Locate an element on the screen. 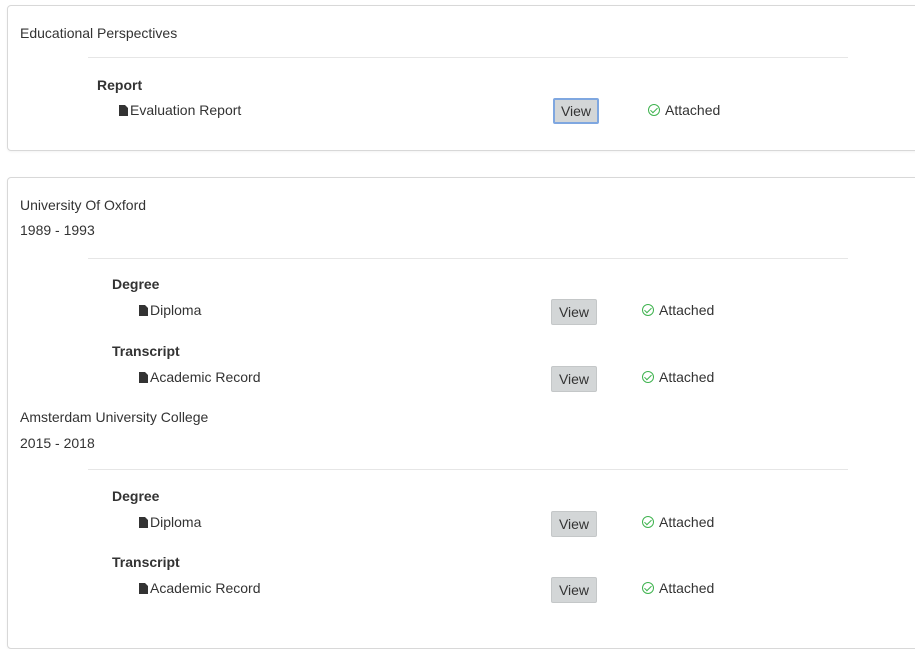 The height and width of the screenshot is (649, 915). institution-name: Amsterdam University College is located at coordinates (114, 417).